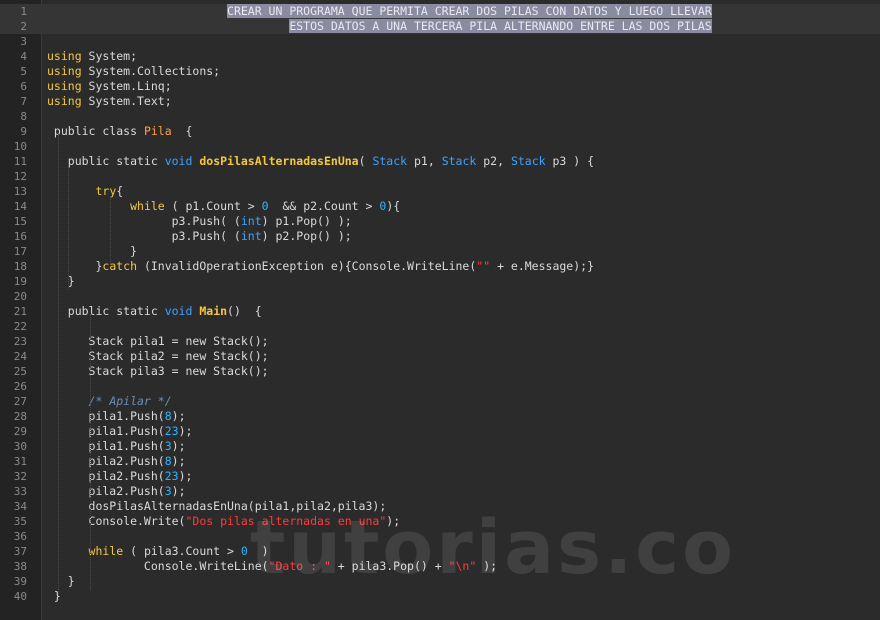 The height and width of the screenshot is (620, 880). What do you see at coordinates (440, 176) in the screenshot?
I see `code-line: 12` at bounding box center [440, 176].